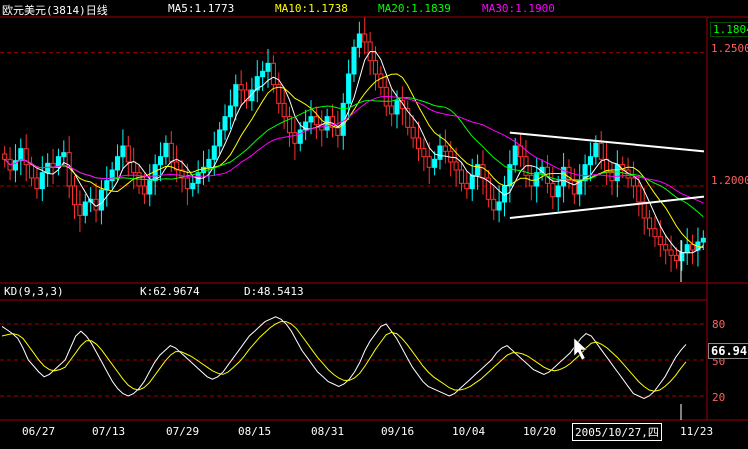  I want to click on kd-tick-20: 20, so click(719, 397).